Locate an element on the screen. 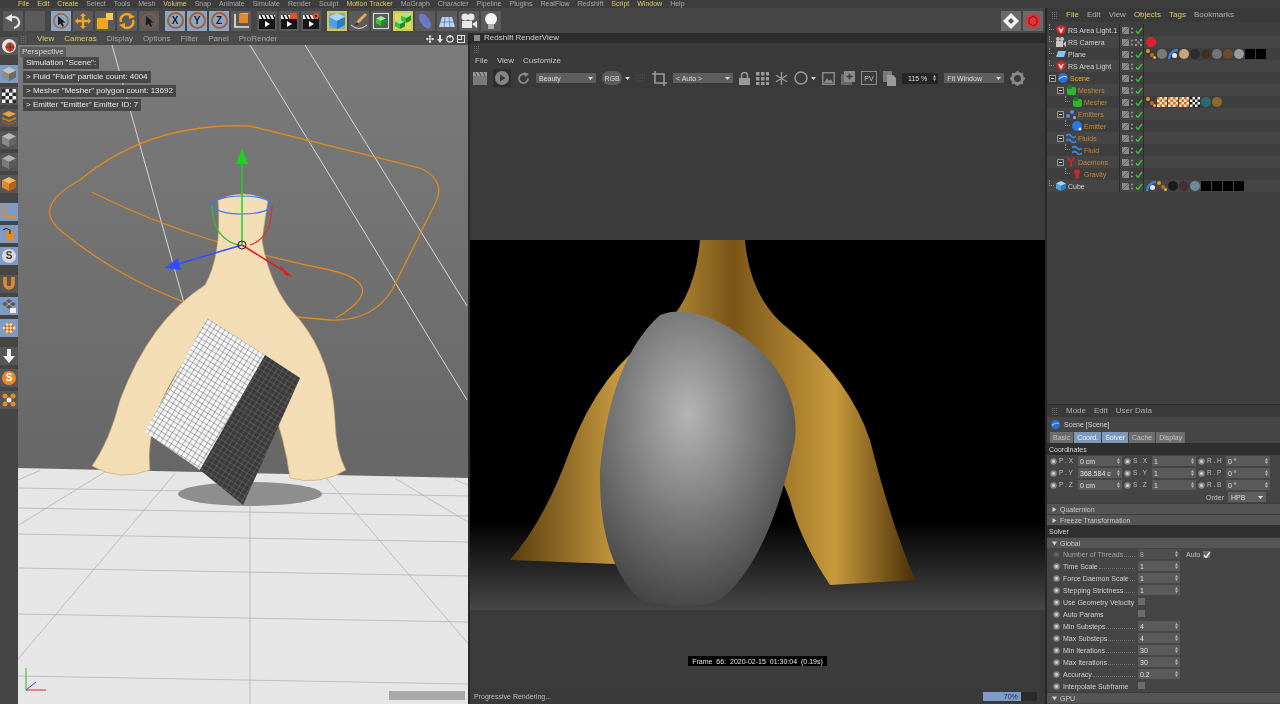  axis-lock-button: Z is located at coordinates (219, 20).